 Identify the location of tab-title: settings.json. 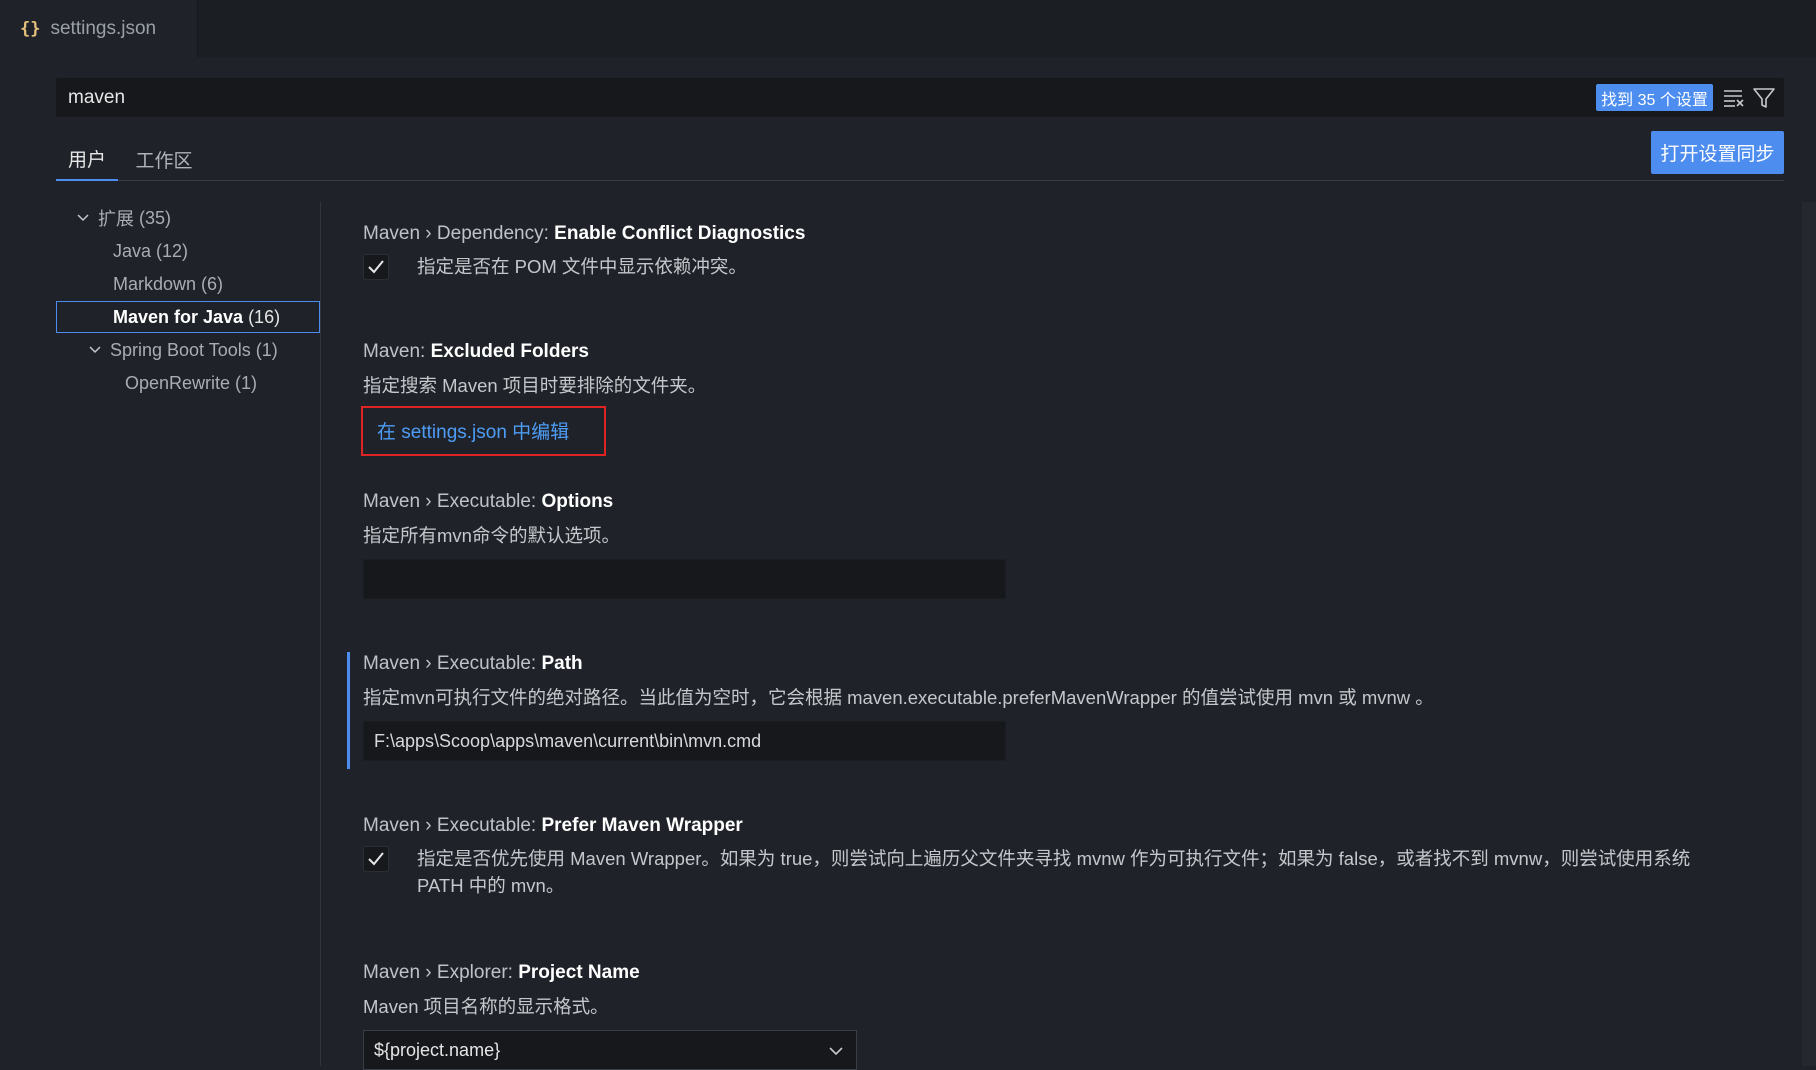
(103, 28).